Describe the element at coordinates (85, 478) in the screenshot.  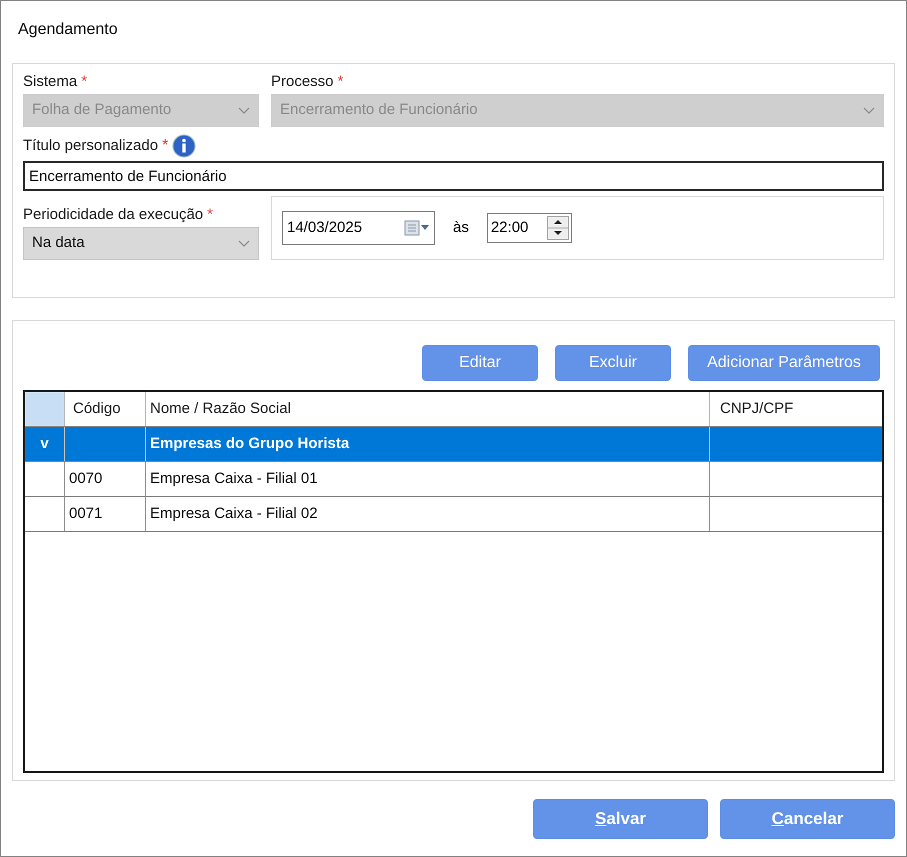
I see `table-cell-text: 0070` at that location.